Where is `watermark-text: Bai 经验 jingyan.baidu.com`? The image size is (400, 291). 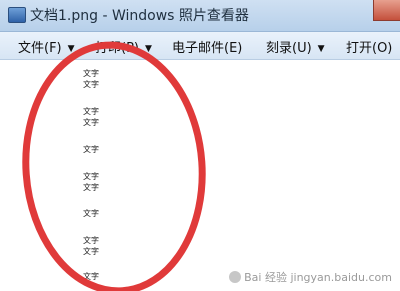 watermark-text: Bai 经验 jingyan.baidu.com is located at coordinates (318, 277).